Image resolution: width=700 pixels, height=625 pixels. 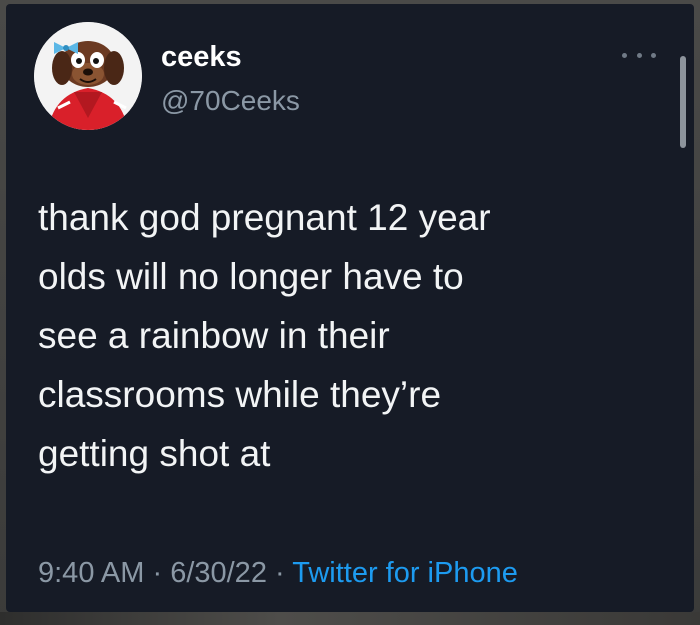 I want to click on tweet-source-link: Twitter for iPhone, so click(x=405, y=573).